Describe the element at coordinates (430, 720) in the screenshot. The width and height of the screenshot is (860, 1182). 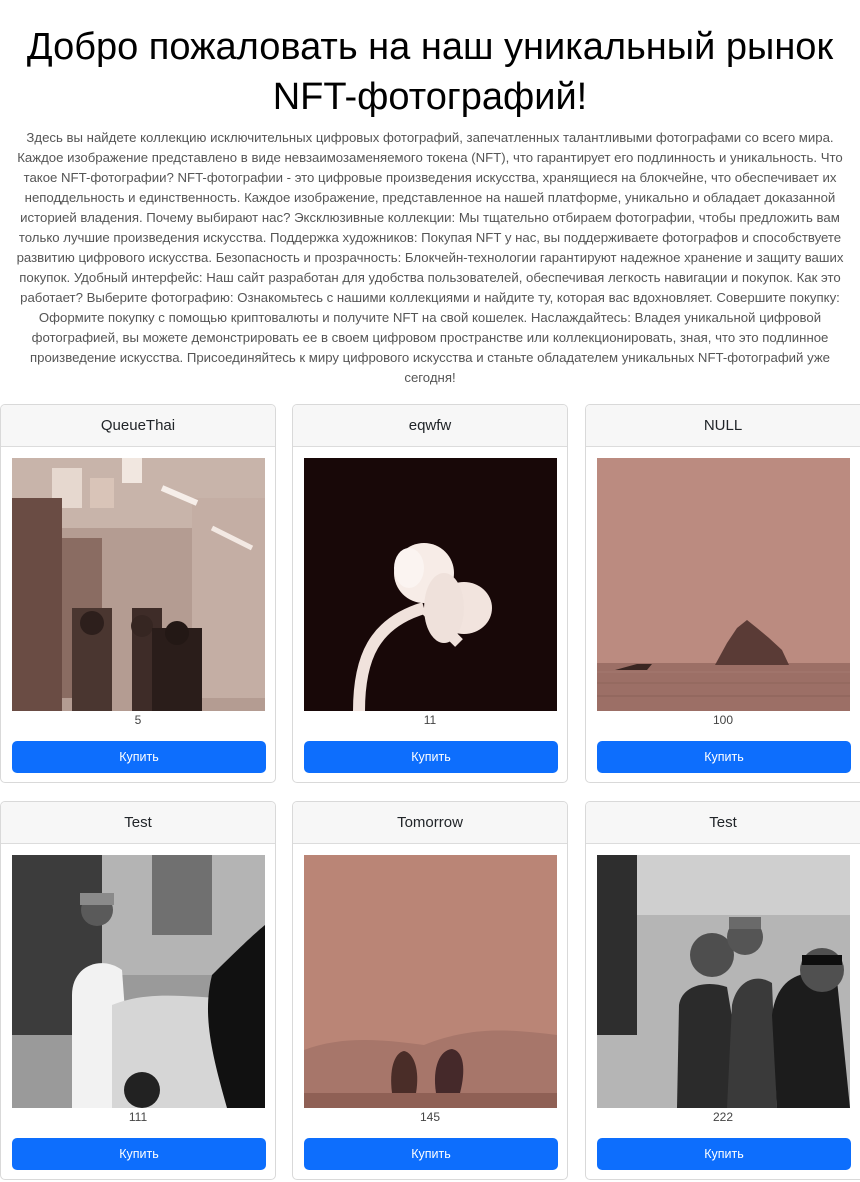
I see `price: 11` at that location.